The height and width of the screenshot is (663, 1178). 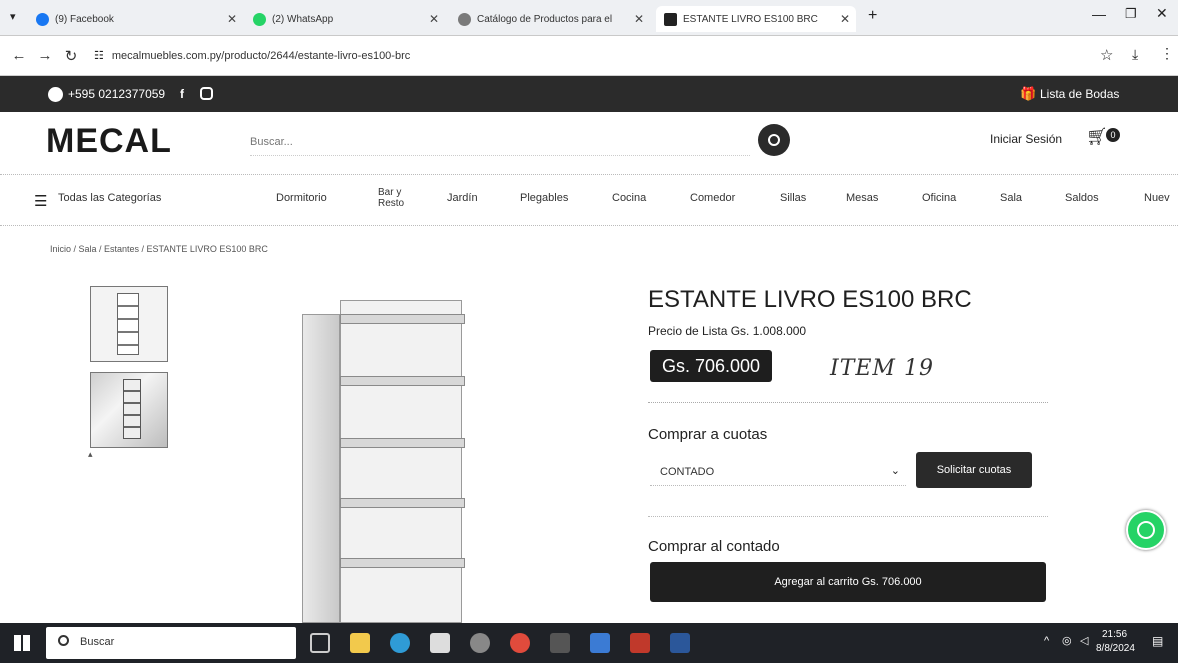 I want to click on tab-label: (9) Facebook, so click(x=84, y=19).